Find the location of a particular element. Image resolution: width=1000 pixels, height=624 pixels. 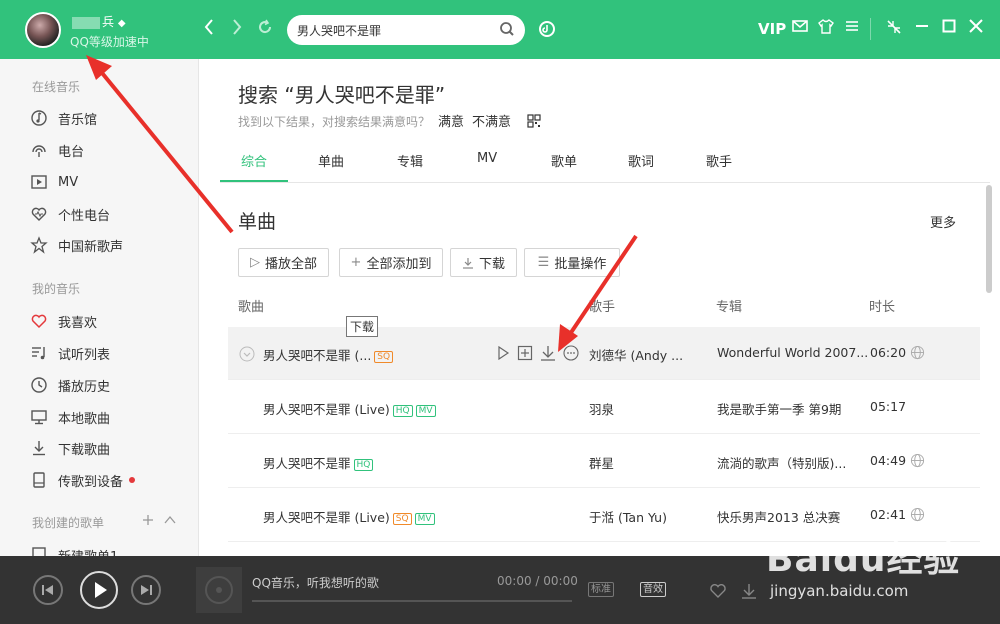

sidebar-item-new-playlist: 新建歌单1 is located at coordinates (74, 550).